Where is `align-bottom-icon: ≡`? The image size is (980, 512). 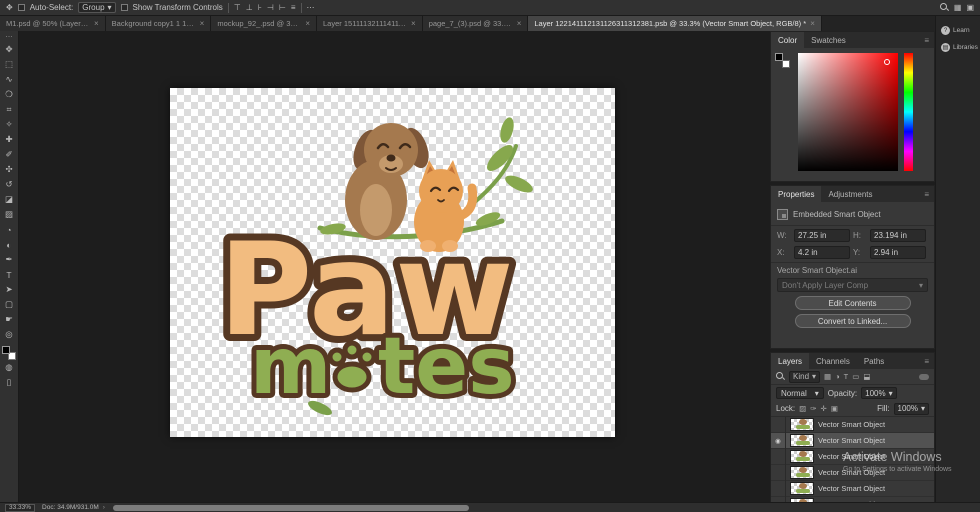
align-bottom-icon: ≡ is located at coordinates (293, 7).